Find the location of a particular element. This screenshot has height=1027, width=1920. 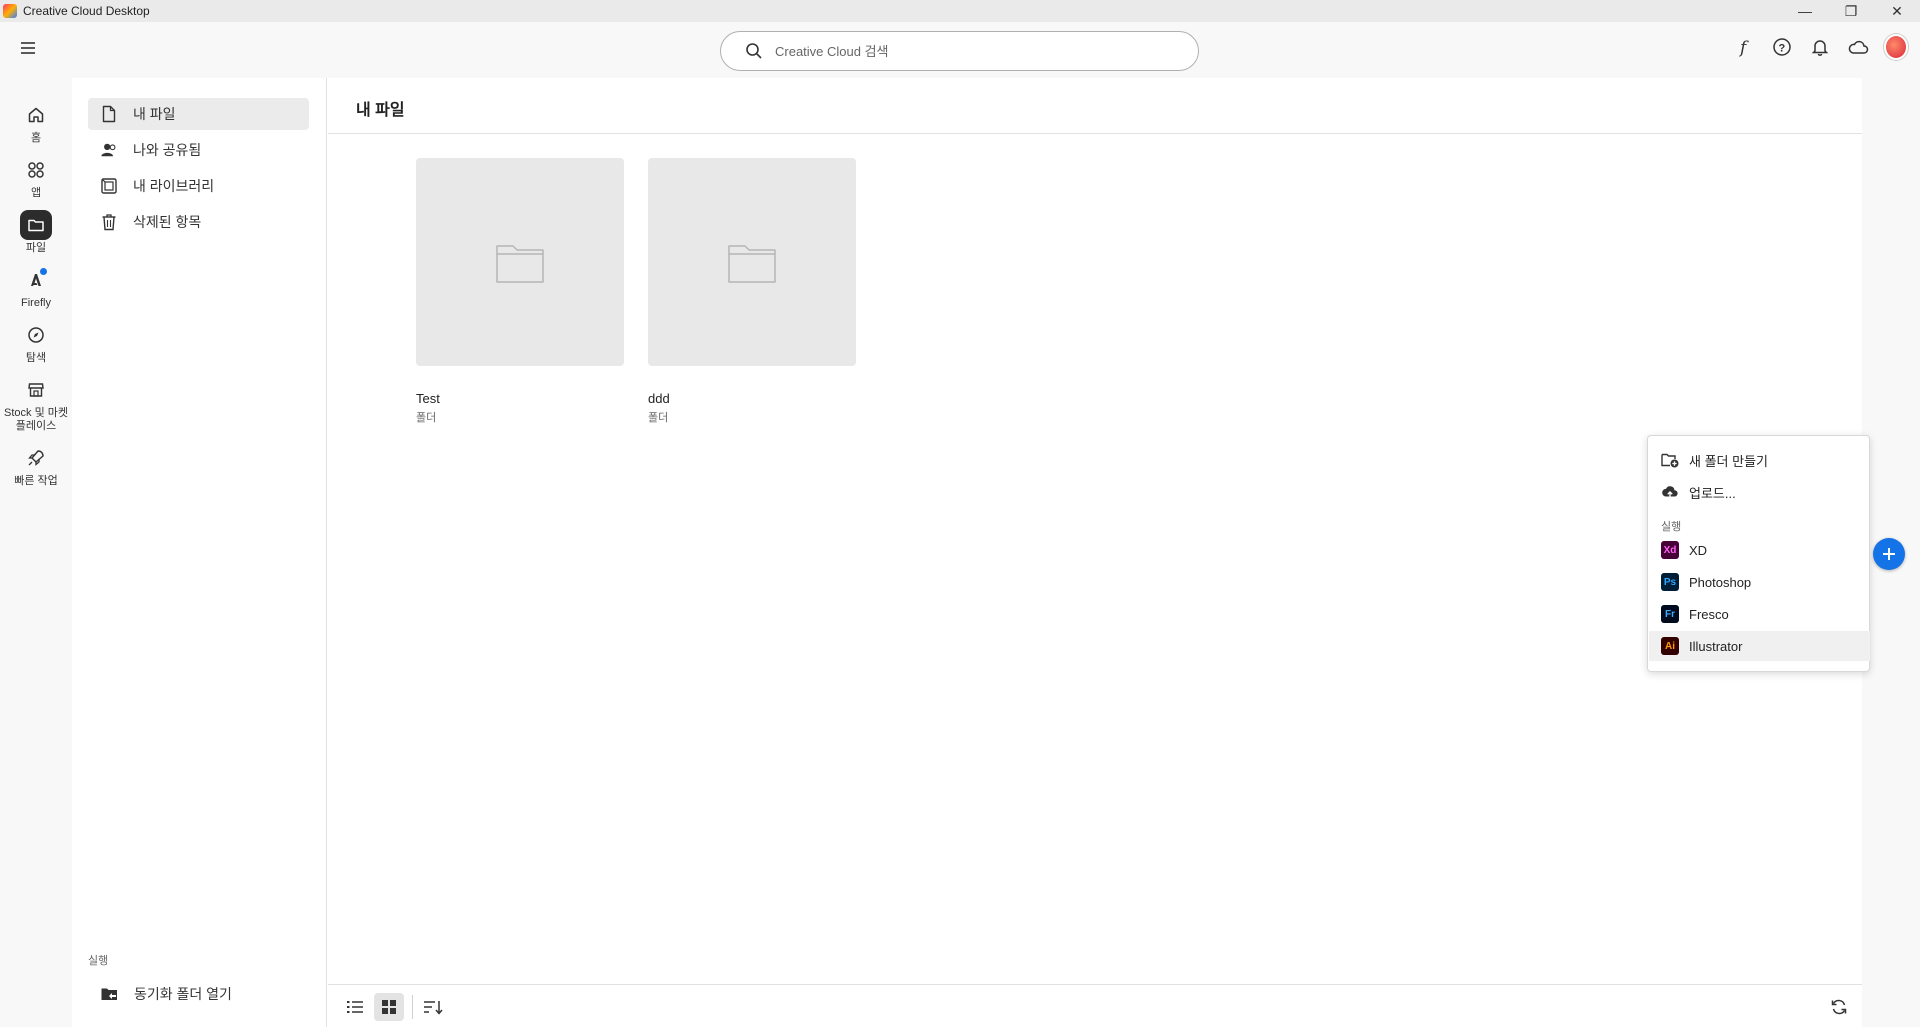

illustrator-app-icon: Ai is located at coordinates (1670, 646).